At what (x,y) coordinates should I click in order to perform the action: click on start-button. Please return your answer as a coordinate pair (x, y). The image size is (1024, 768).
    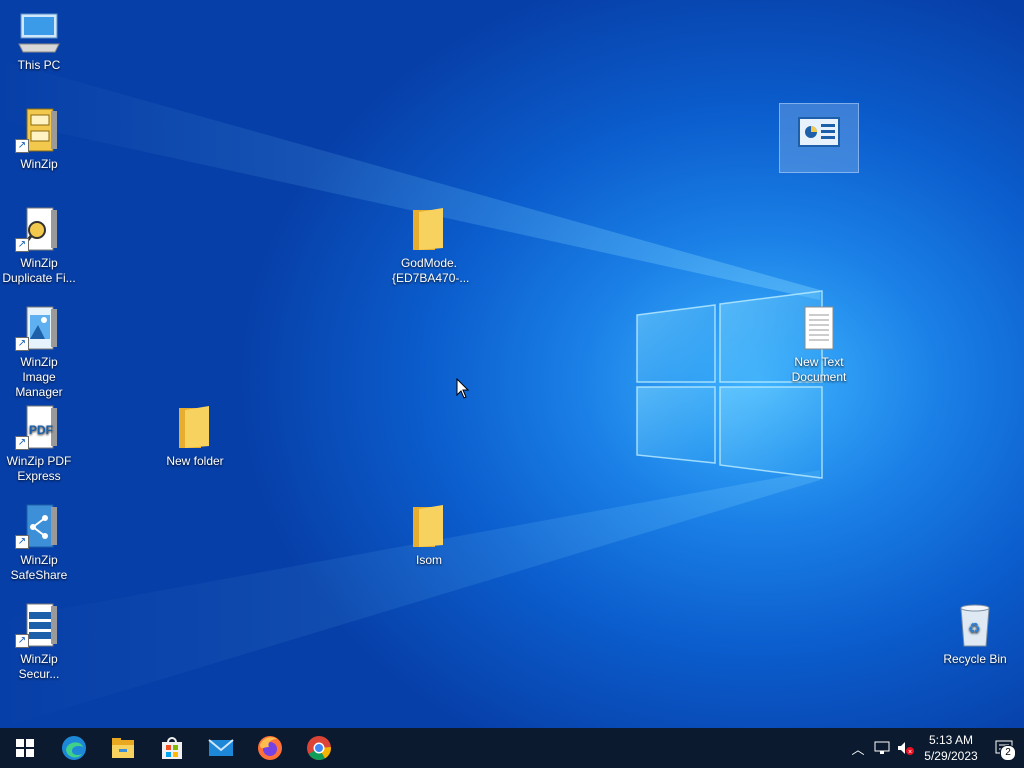
    Looking at the image, I should click on (24, 748).